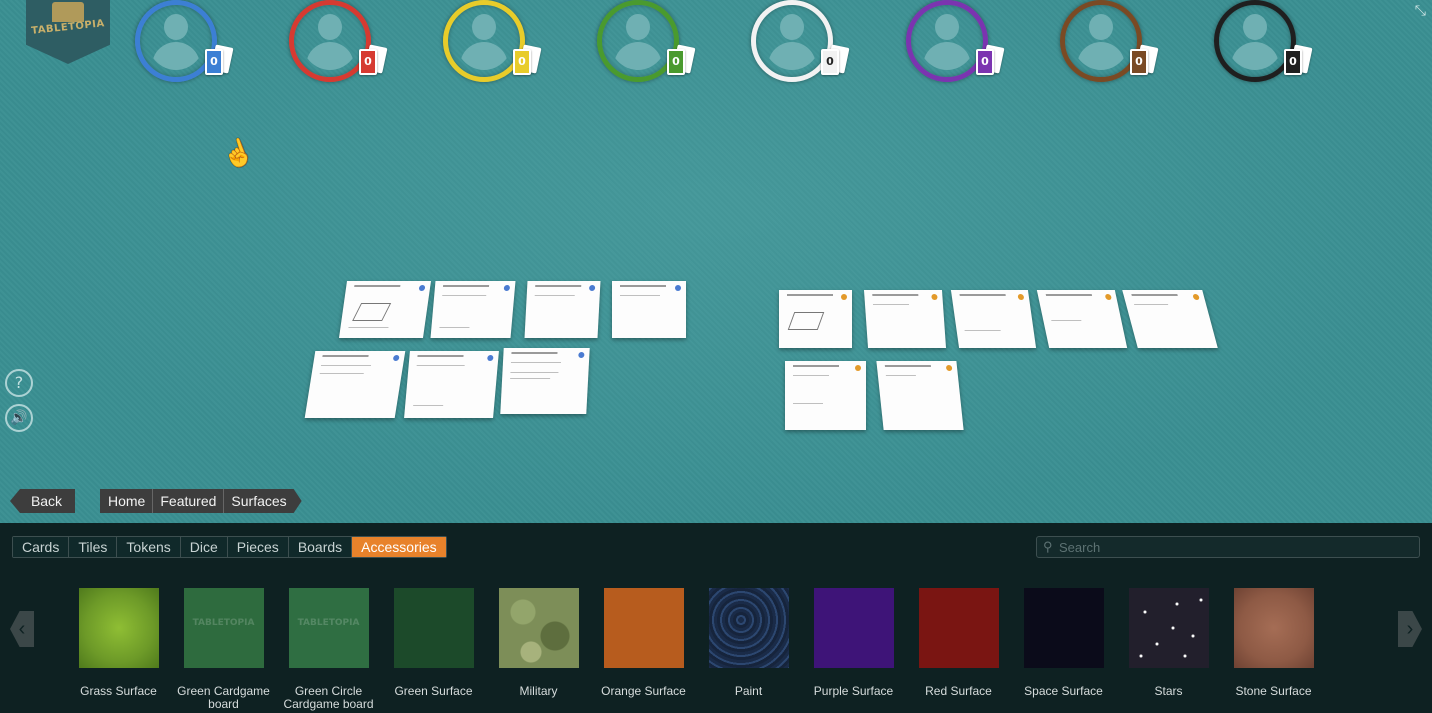 The image size is (1432, 713). I want to click on library-item: Stars, so click(1168, 643).